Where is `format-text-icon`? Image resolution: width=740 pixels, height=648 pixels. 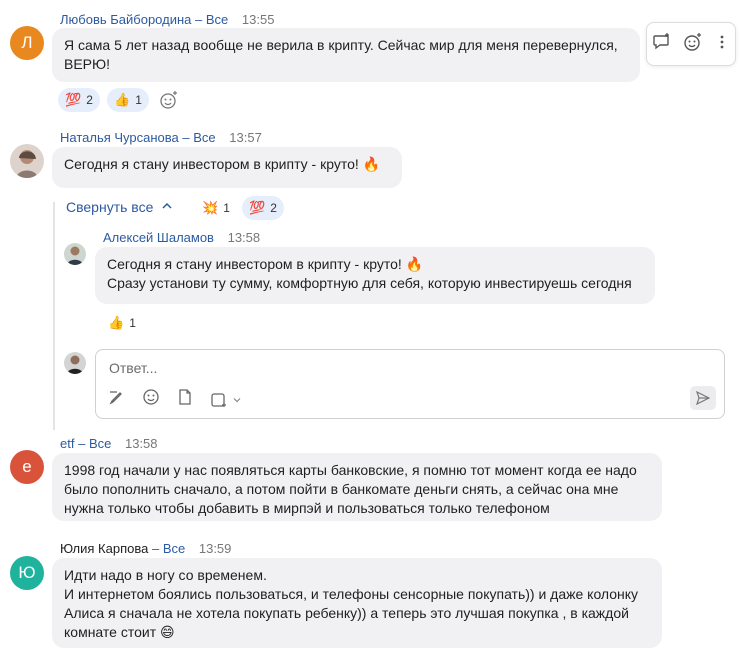
format-text-icon is located at coordinates (117, 399).